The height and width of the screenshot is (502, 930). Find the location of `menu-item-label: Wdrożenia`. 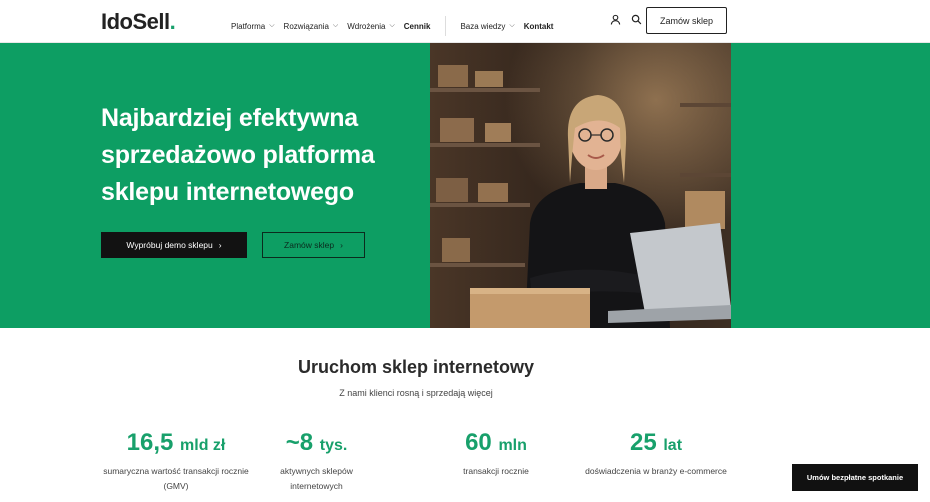

menu-item-label: Wdrożenia is located at coordinates (366, 26).